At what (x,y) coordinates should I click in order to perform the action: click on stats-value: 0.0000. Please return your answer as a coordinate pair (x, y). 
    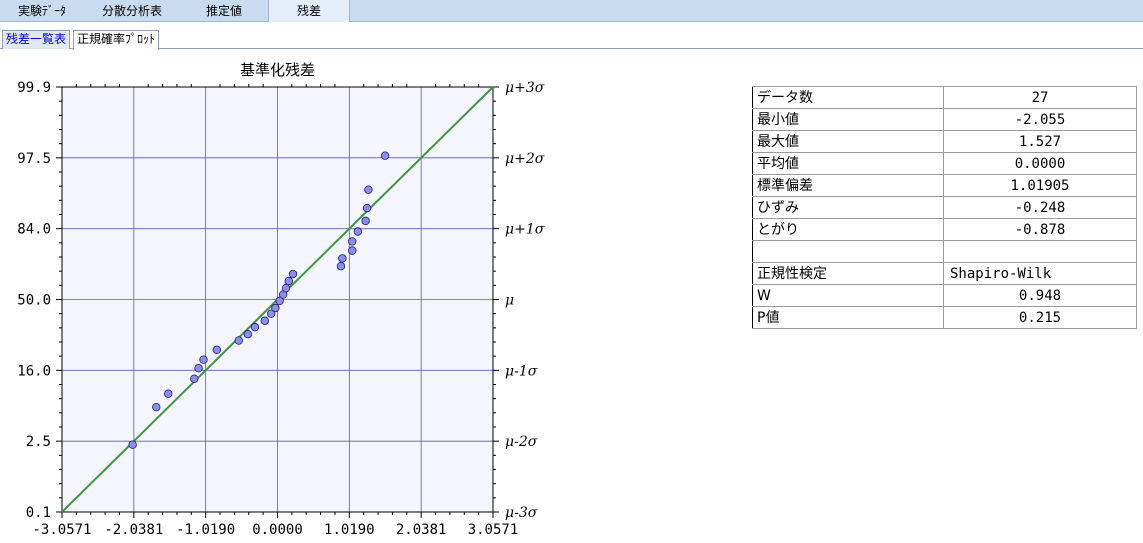
    Looking at the image, I should click on (1040, 163).